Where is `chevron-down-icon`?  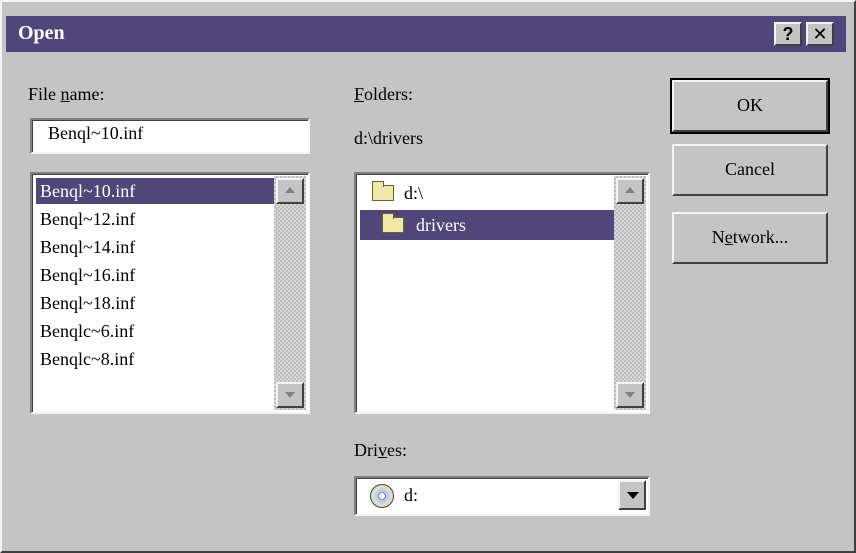 chevron-down-icon is located at coordinates (633, 495).